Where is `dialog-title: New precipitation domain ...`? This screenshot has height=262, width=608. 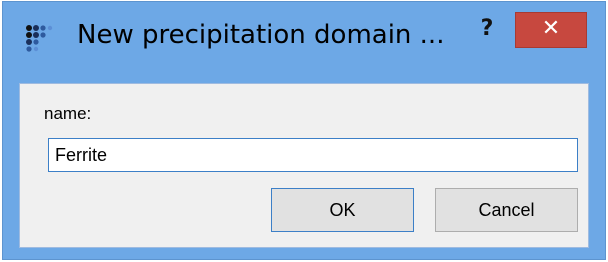
dialog-title: New precipitation domain ... is located at coordinates (261, 35).